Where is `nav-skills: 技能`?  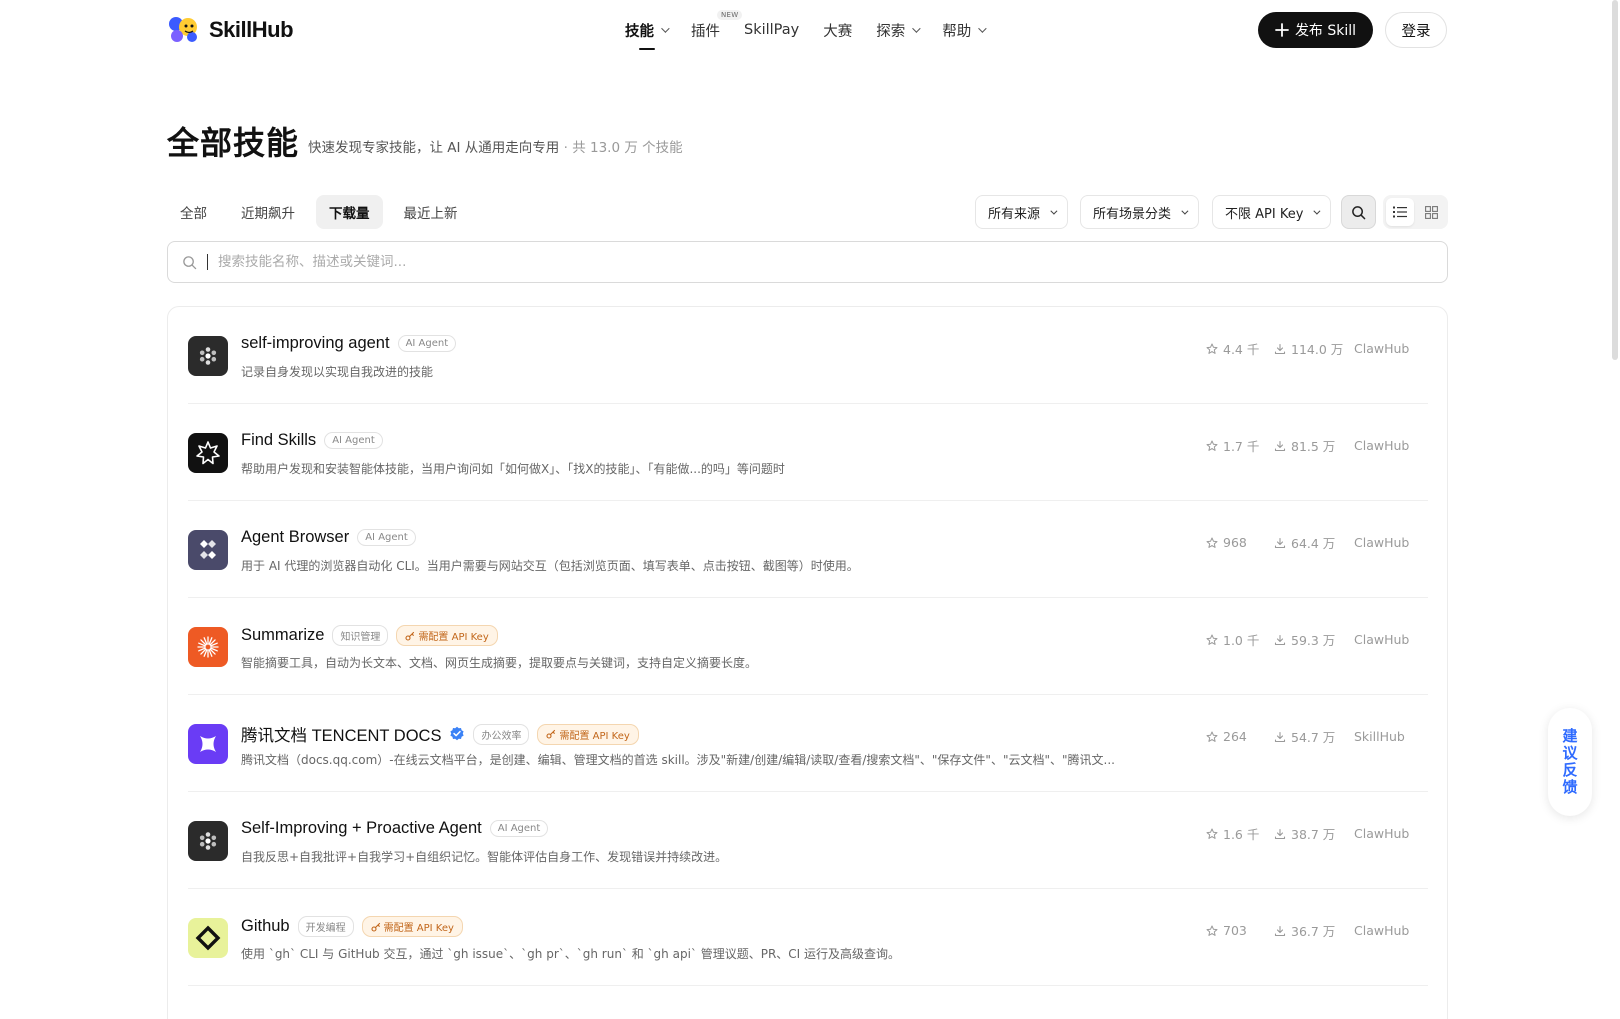 nav-skills: 技能 is located at coordinates (647, 35).